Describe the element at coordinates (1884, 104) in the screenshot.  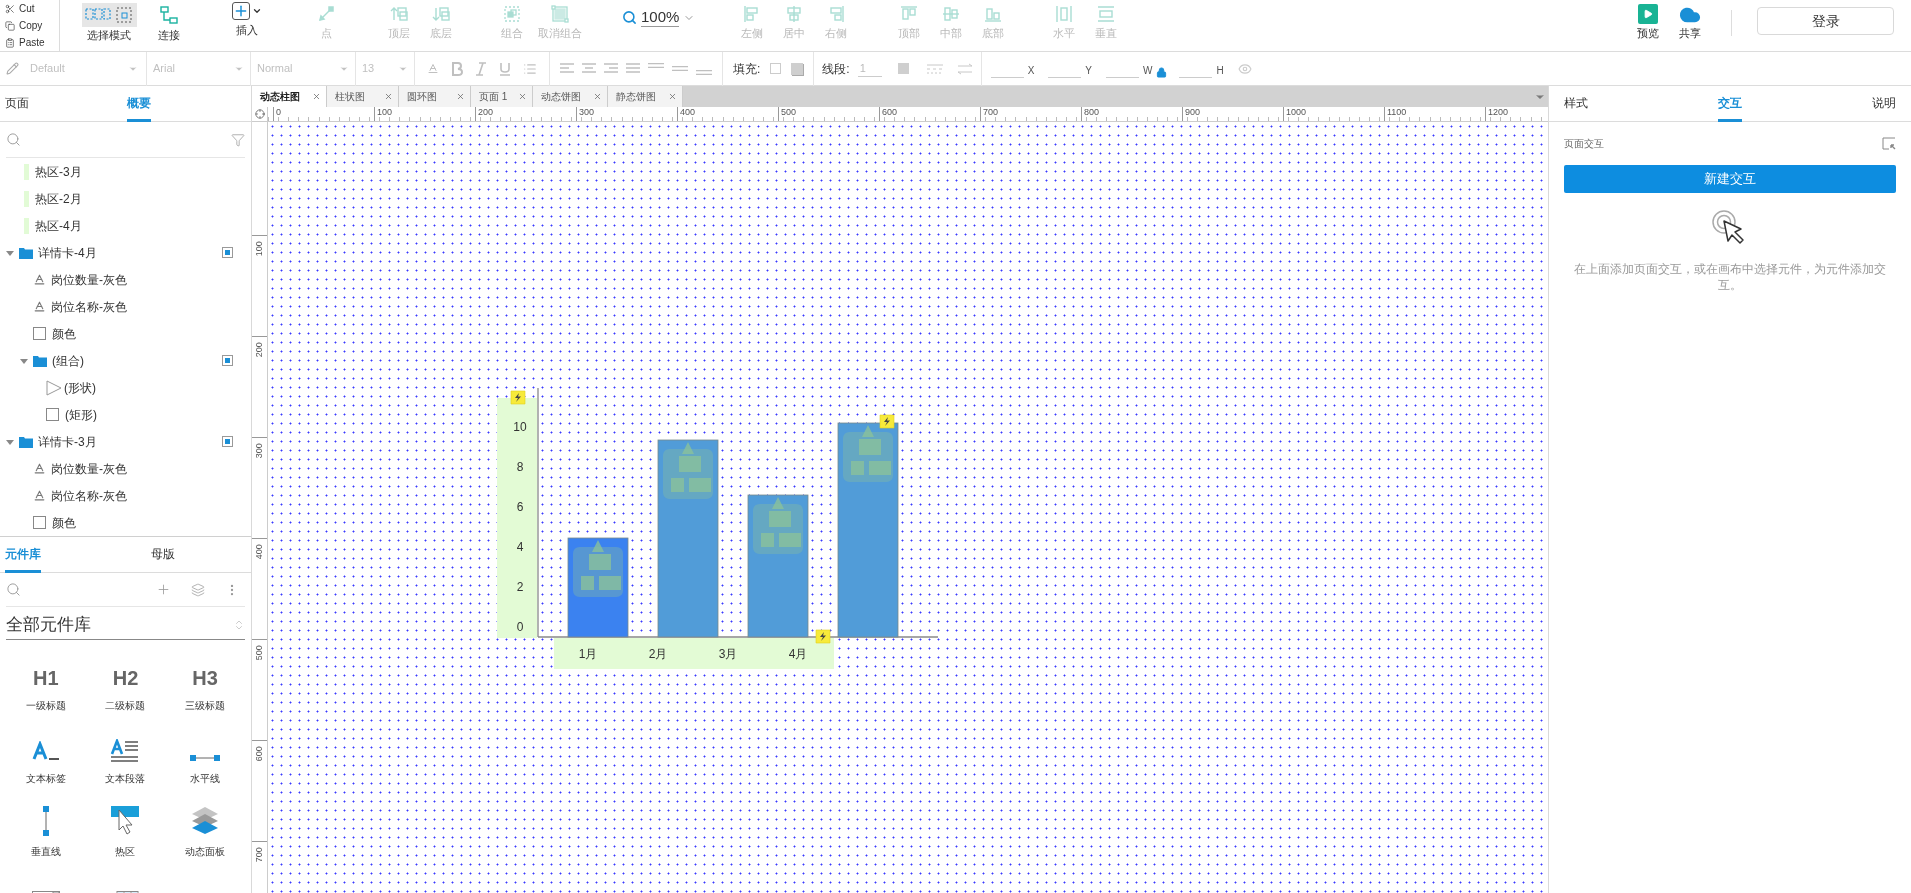
I see `panel-tab: 说明` at that location.